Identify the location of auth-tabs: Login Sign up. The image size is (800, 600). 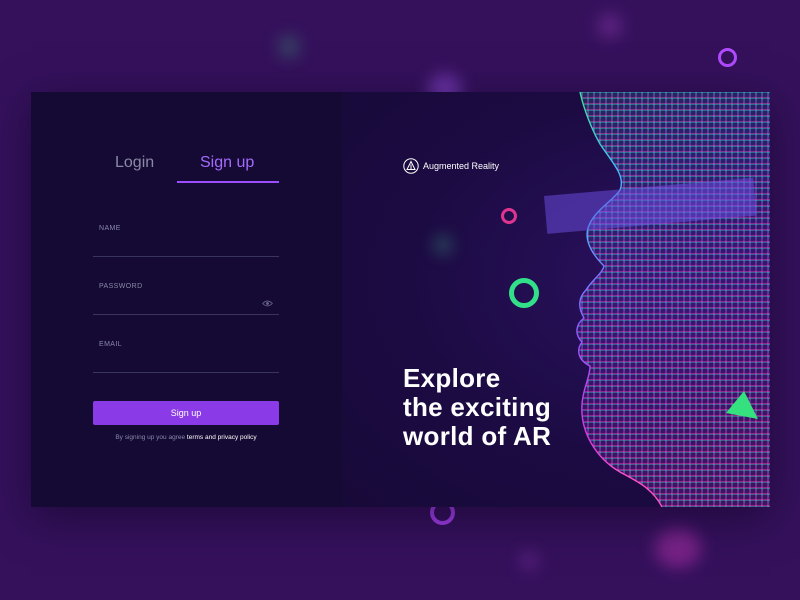
(186, 168).